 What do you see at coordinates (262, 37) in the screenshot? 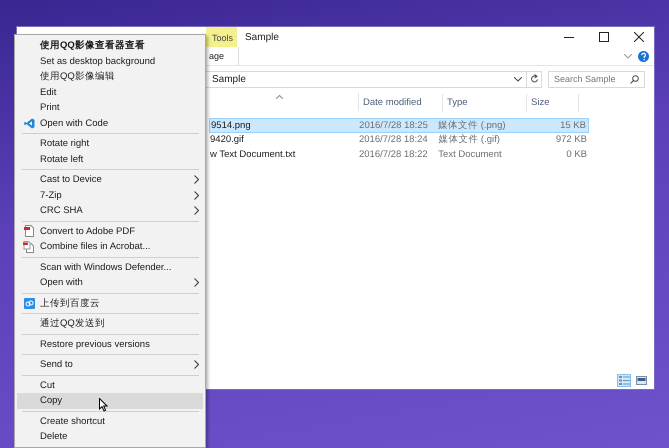
I see `window-title: Sample` at bounding box center [262, 37].